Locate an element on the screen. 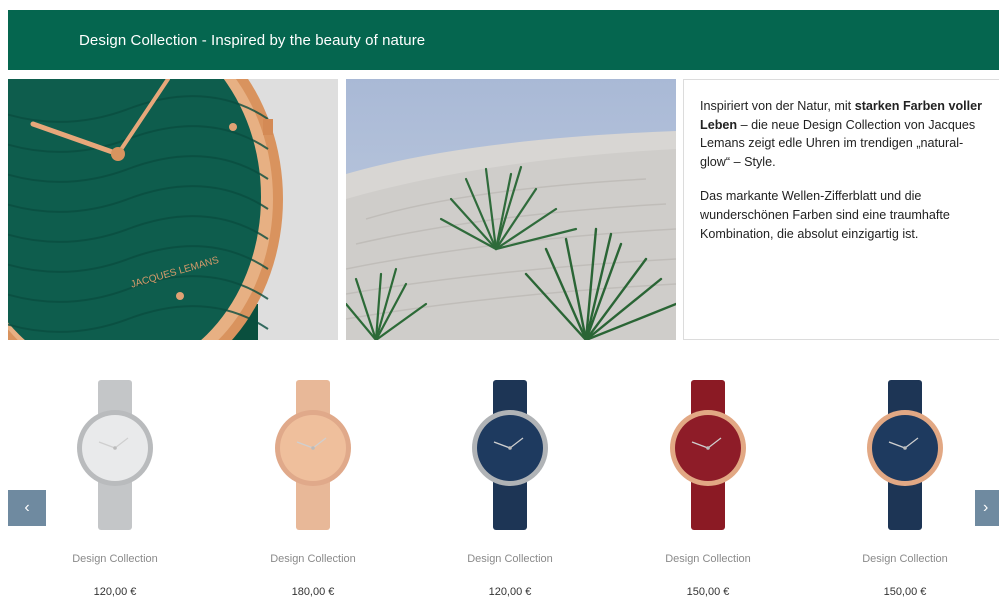  product-price: 180,00 € is located at coordinates (313, 592).